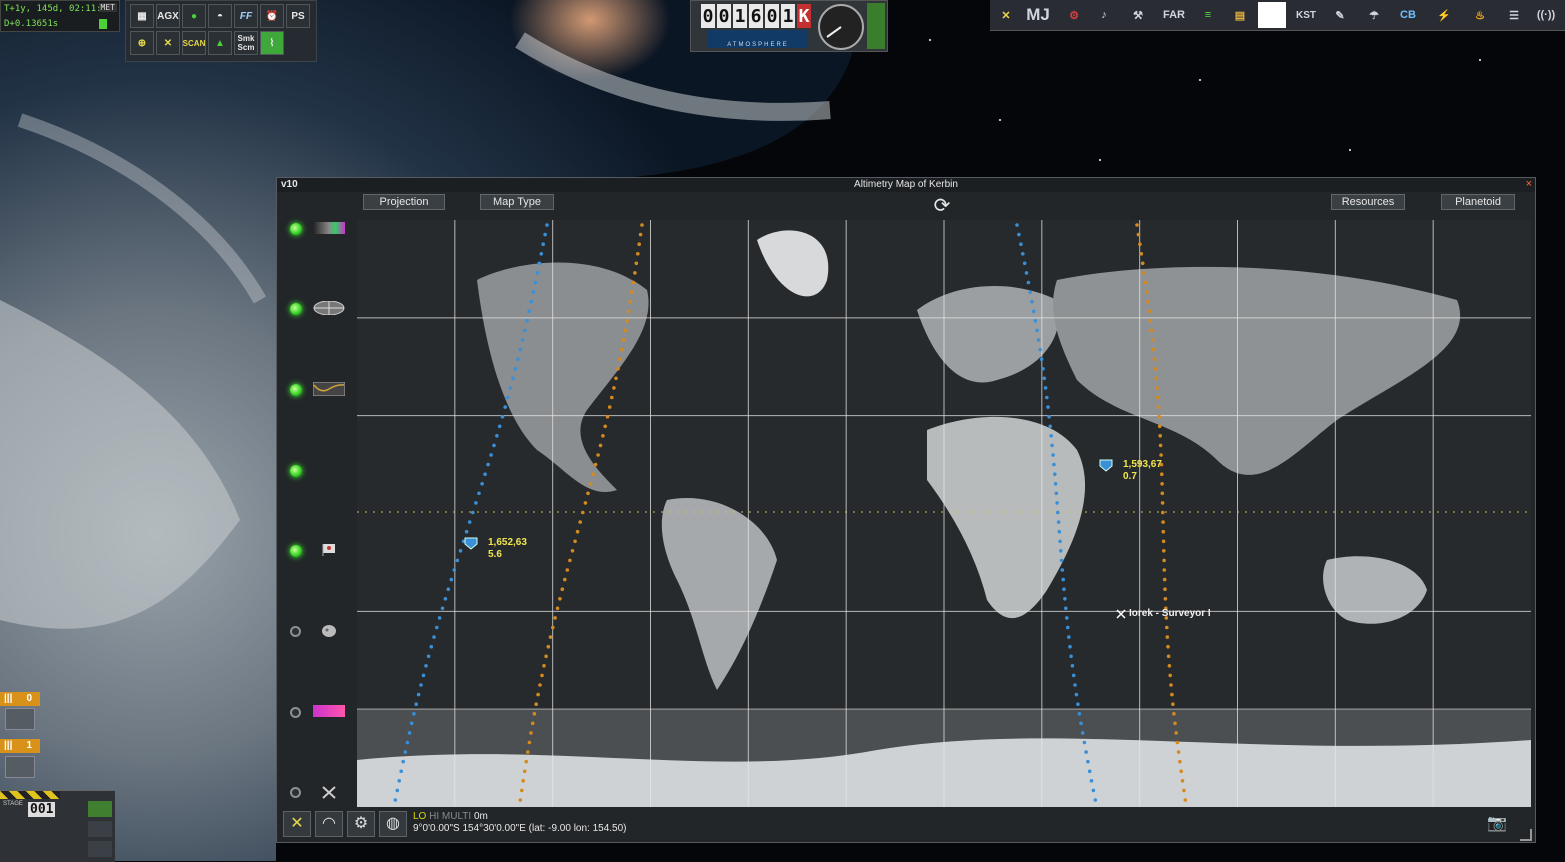  What do you see at coordinates (1138, 15) in the screenshot?
I see `wrench-icon: ⚒` at bounding box center [1138, 15].